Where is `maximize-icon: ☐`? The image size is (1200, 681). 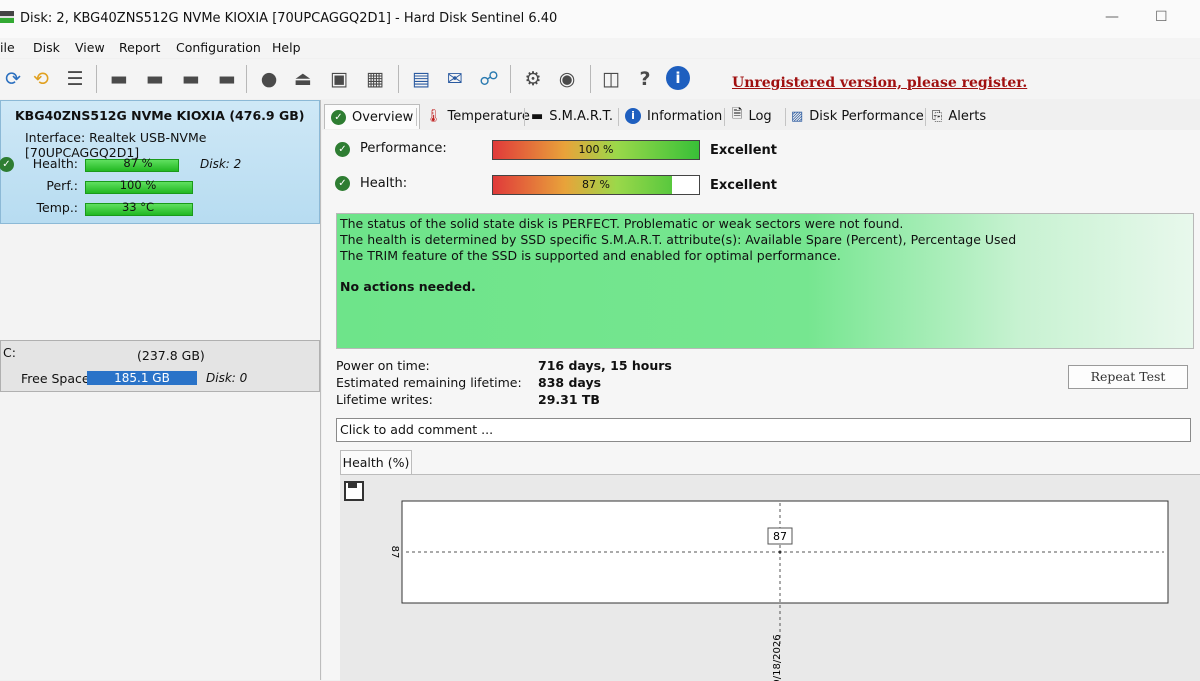
maximize-icon: ☐ is located at coordinates (1161, 17).